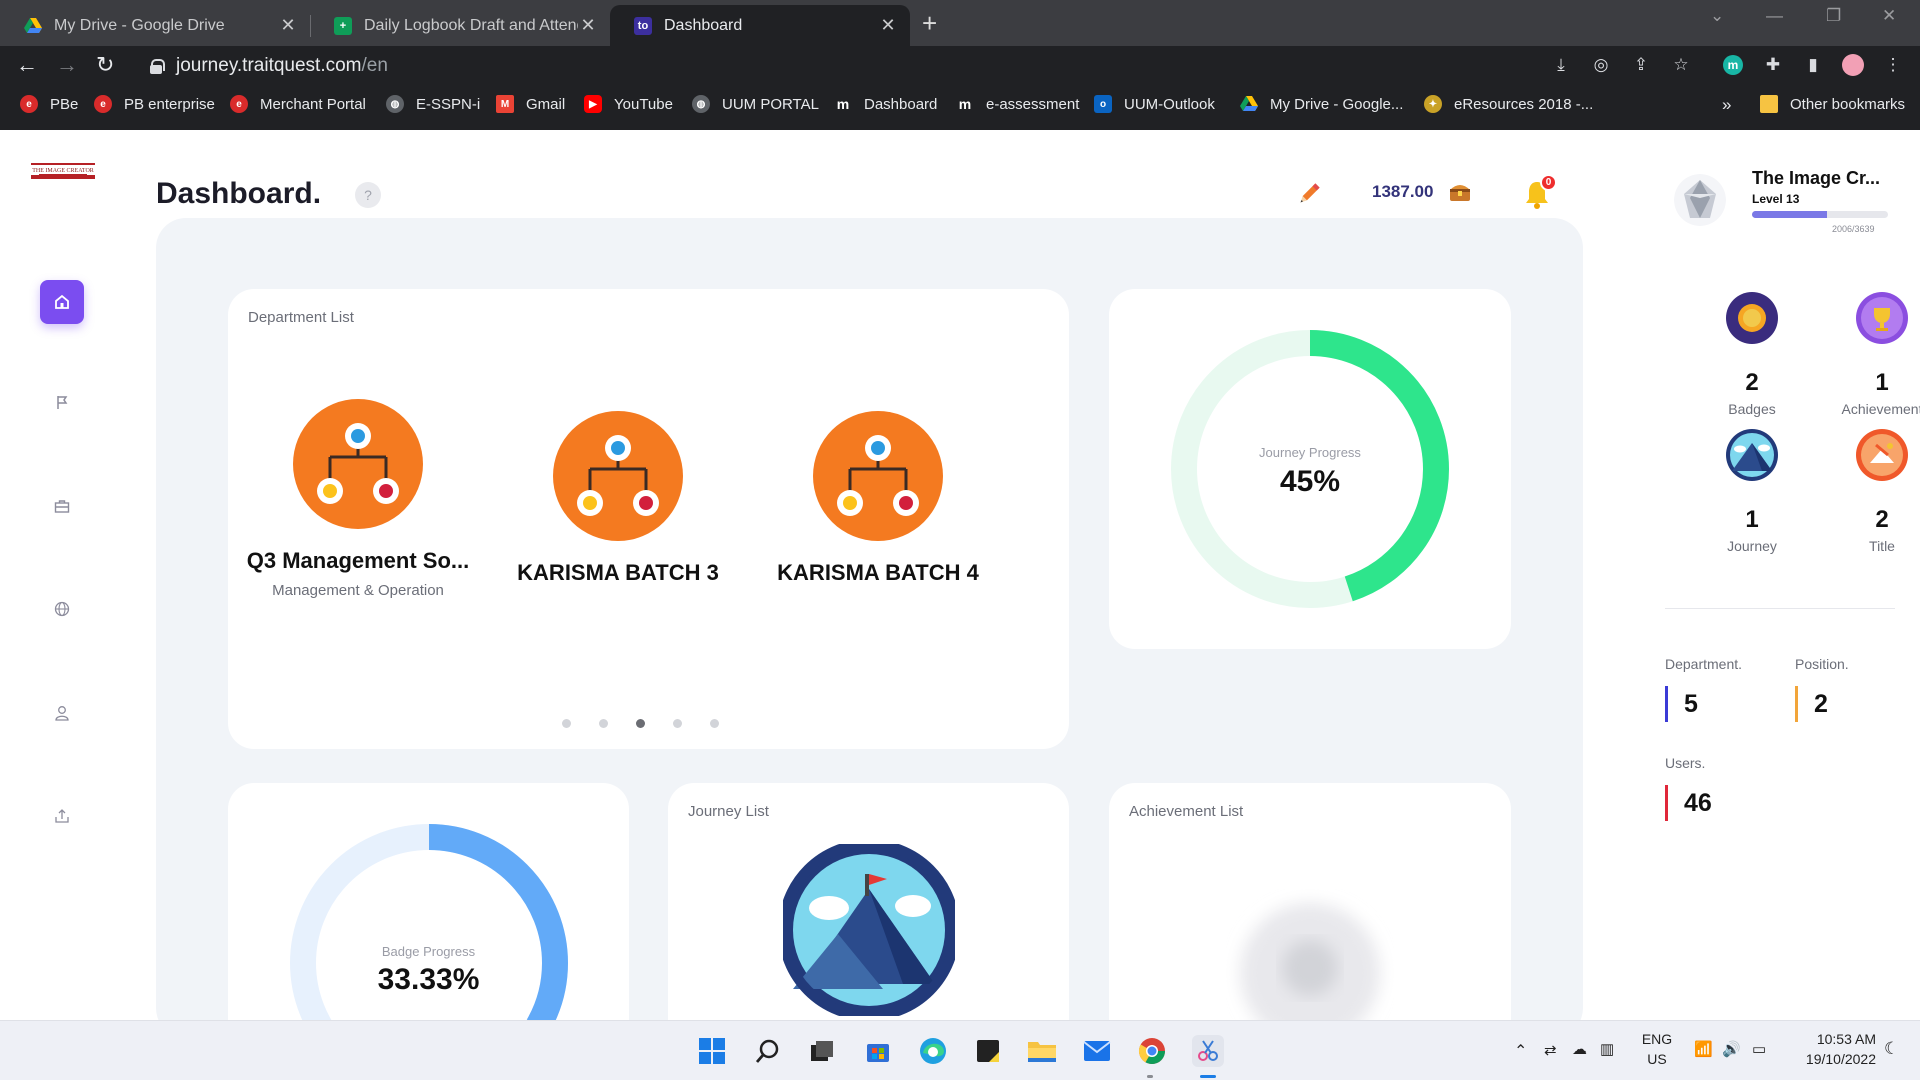  What do you see at coordinates (62, 816) in the screenshot?
I see `logout-icon` at bounding box center [62, 816].